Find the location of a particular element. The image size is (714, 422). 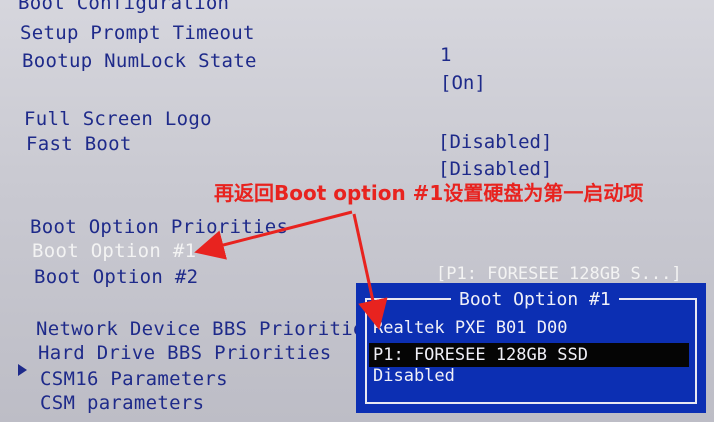

boot-option-1: Boot Option #1 is located at coordinates (114, 251).